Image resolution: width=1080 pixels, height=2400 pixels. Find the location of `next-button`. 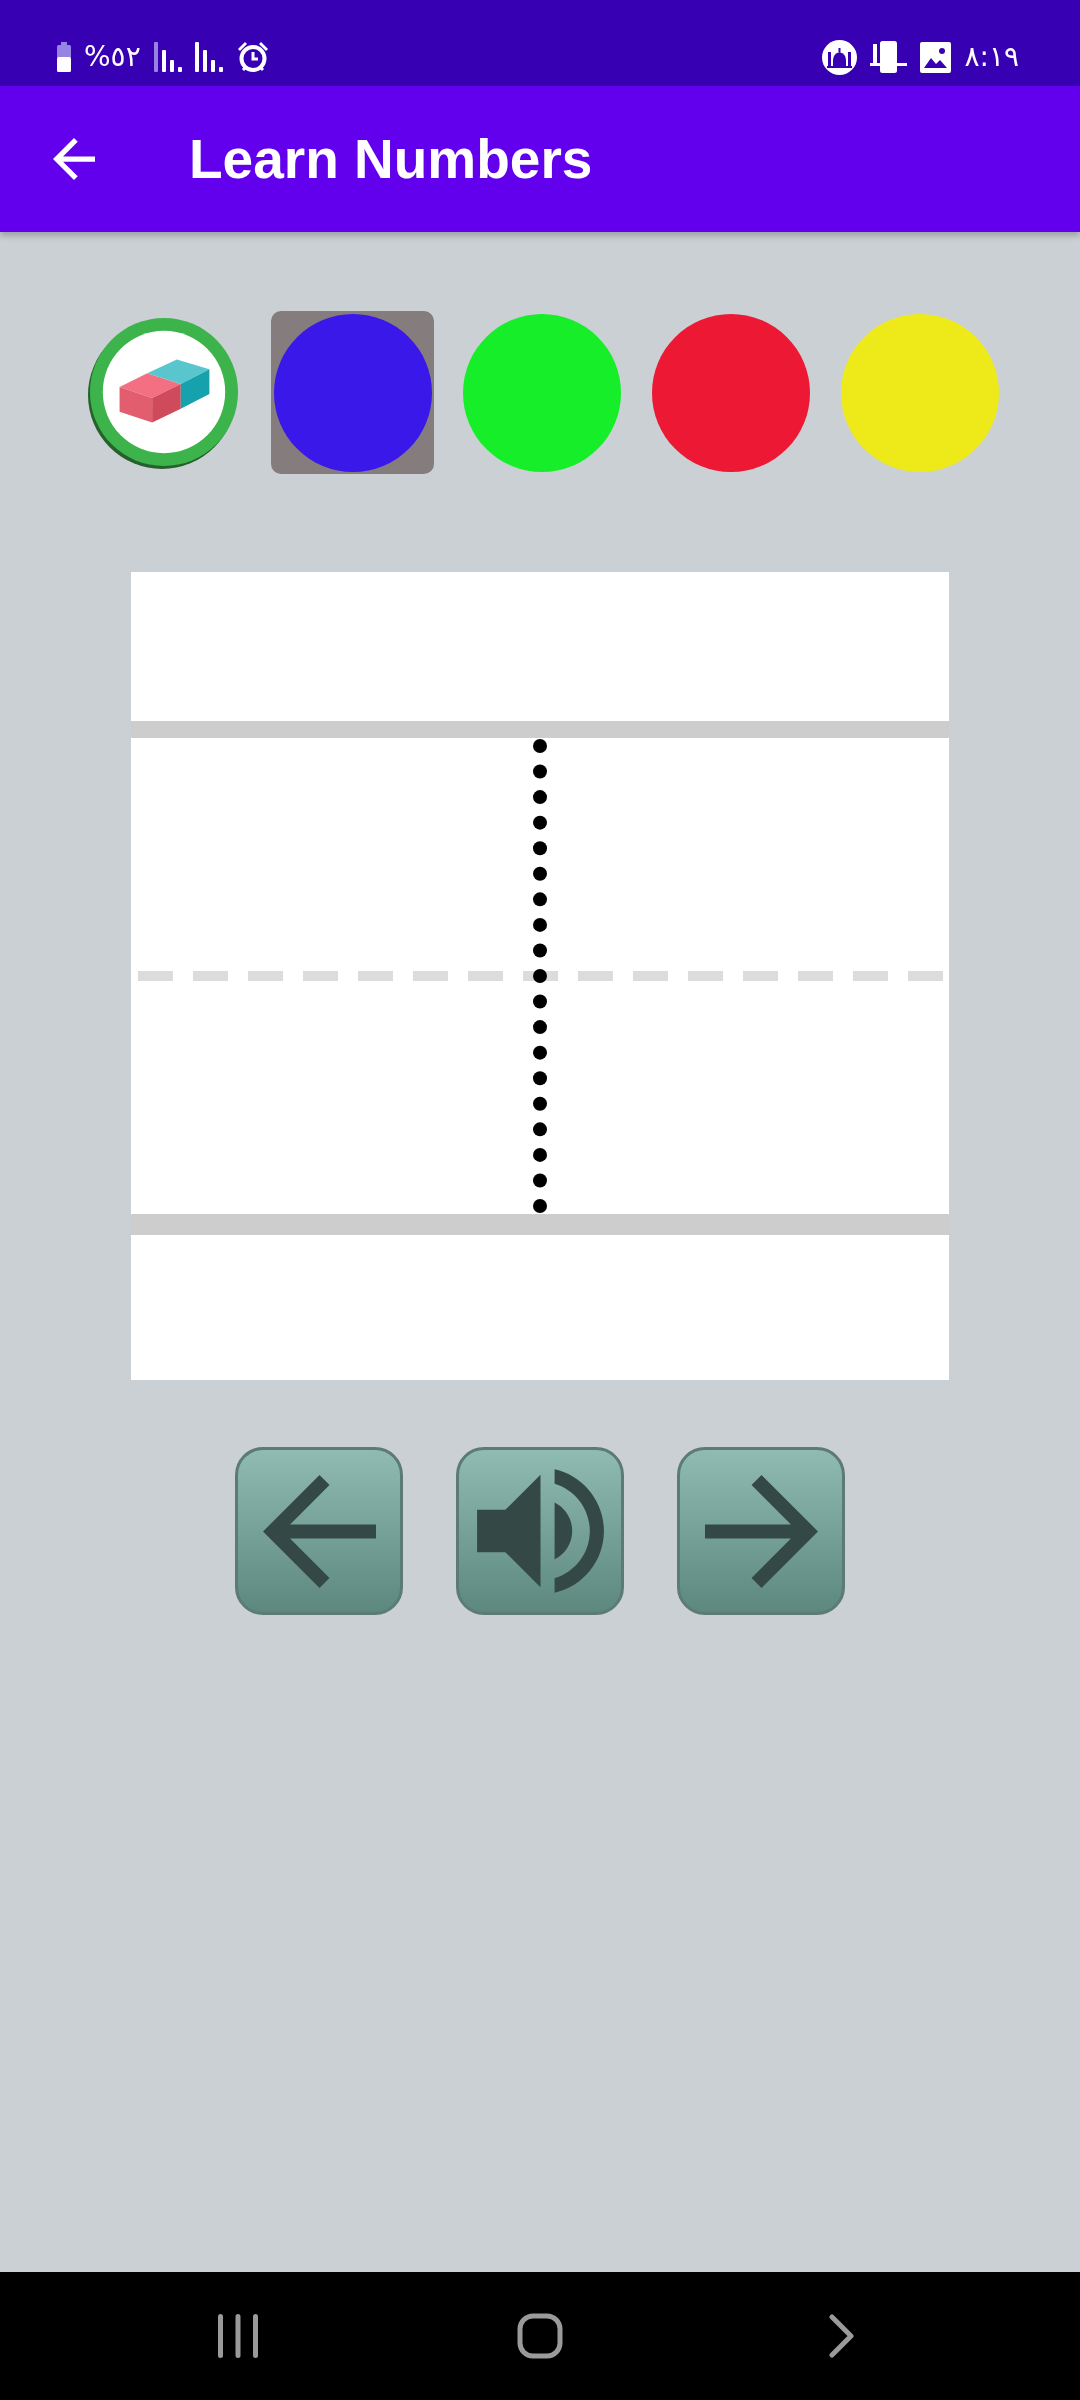

next-button is located at coordinates (761, 1531).